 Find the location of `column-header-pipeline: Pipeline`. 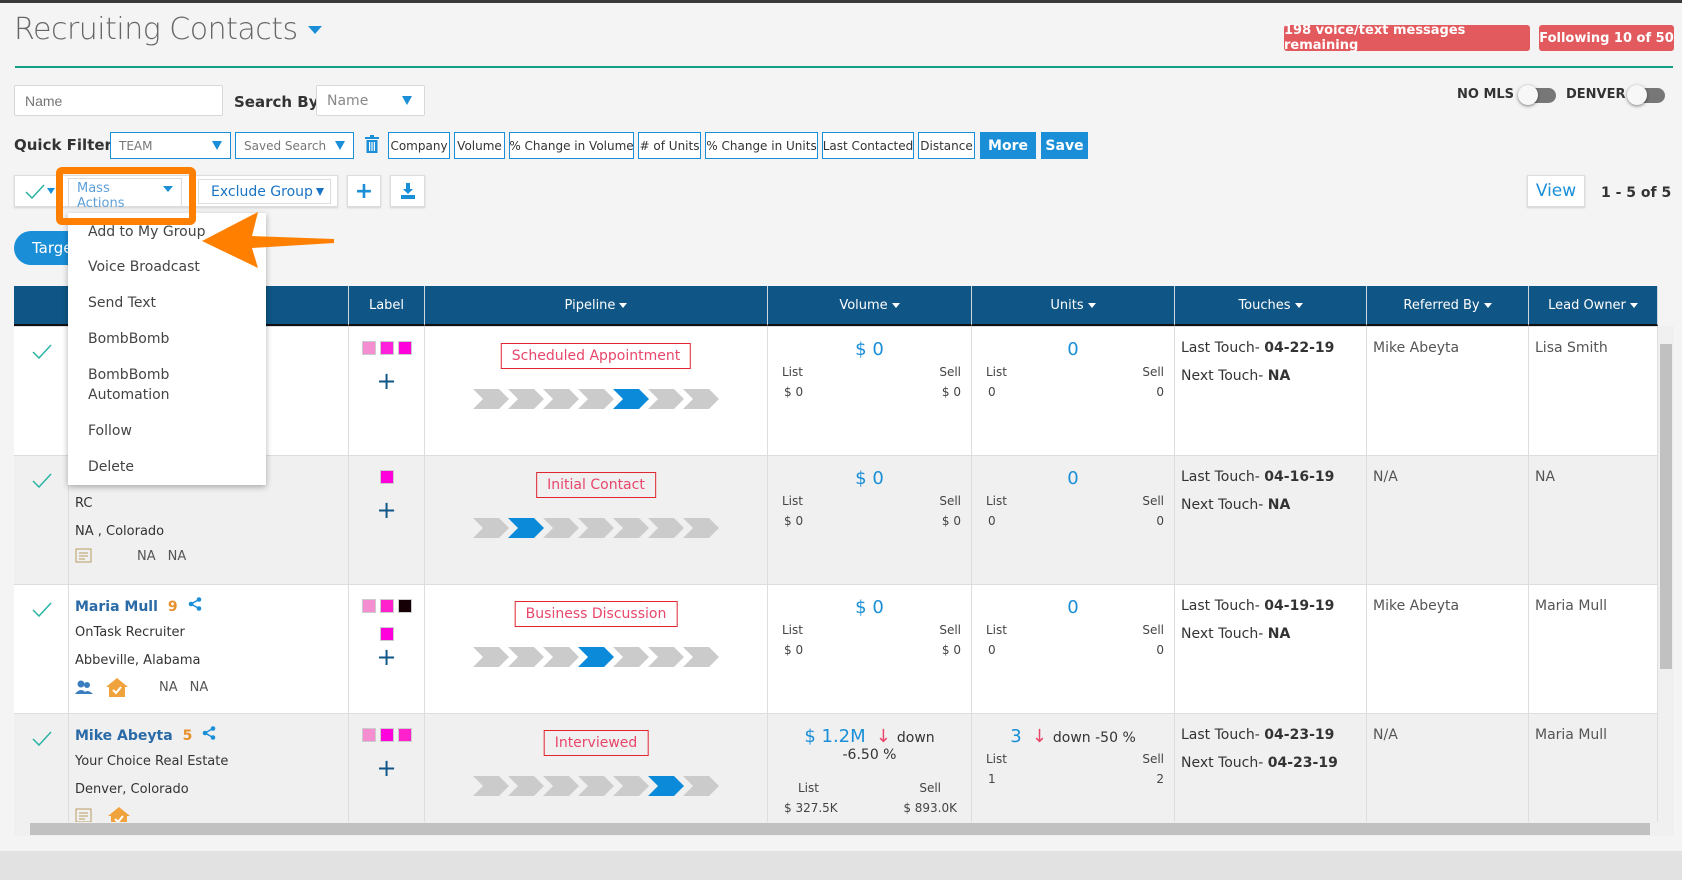

column-header-pipeline: Pipeline is located at coordinates (596, 306).